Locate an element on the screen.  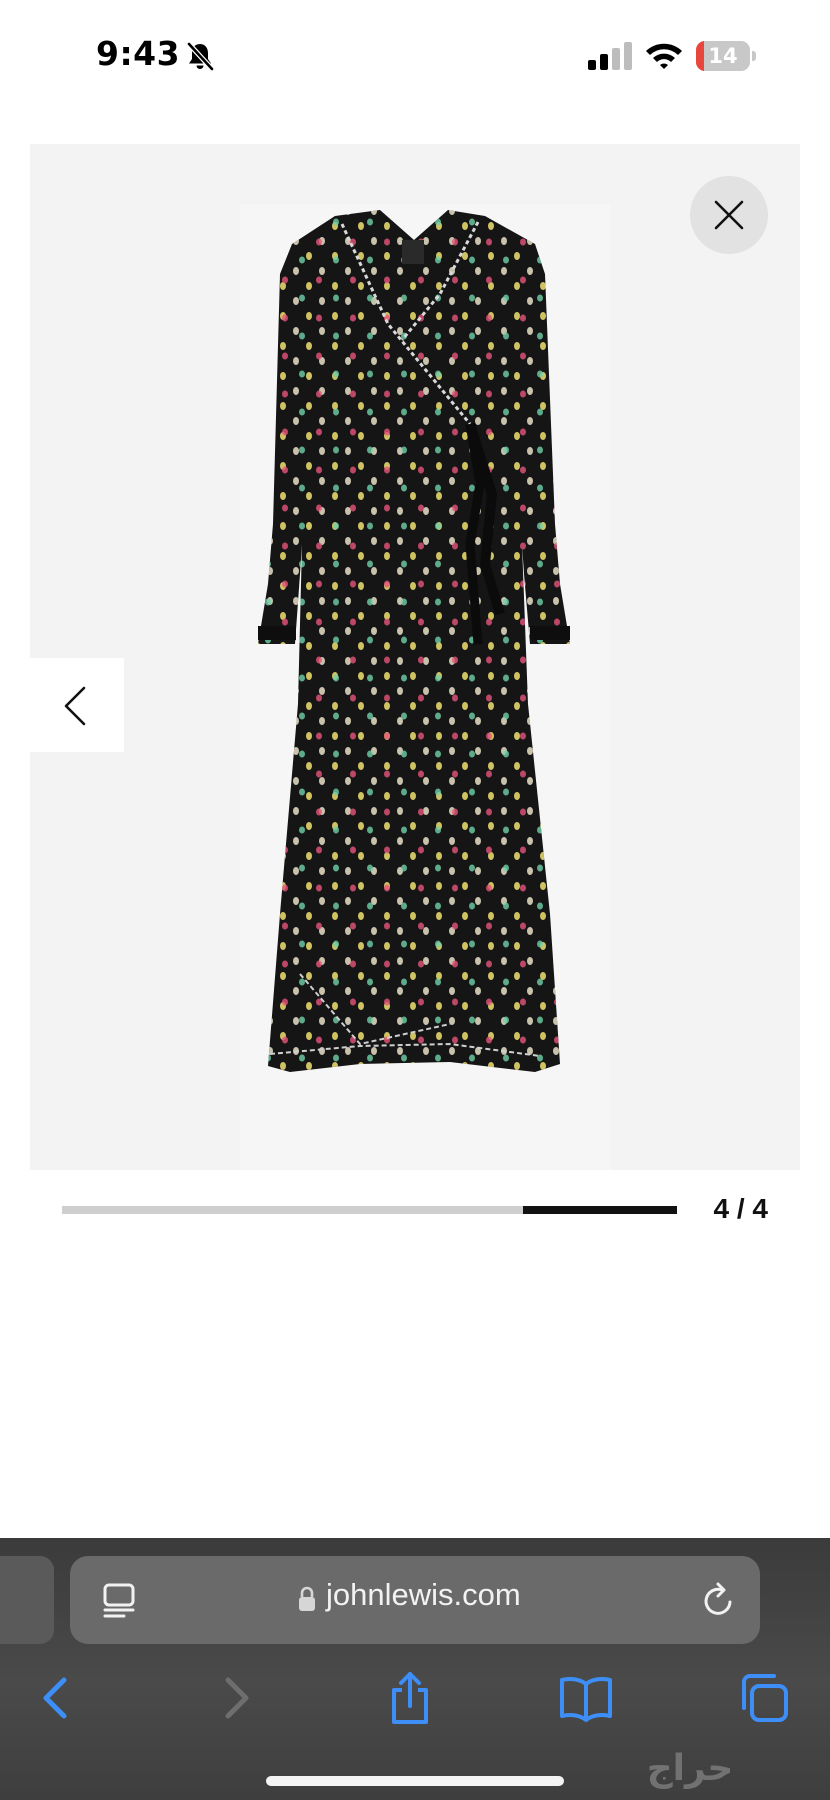
watermark-logo: حراج is located at coordinates (690, 1768).